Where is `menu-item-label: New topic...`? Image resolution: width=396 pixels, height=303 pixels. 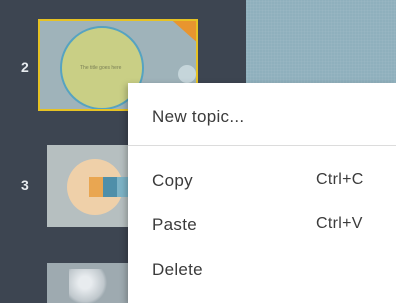
menu-item-label: New topic... is located at coordinates (198, 116).